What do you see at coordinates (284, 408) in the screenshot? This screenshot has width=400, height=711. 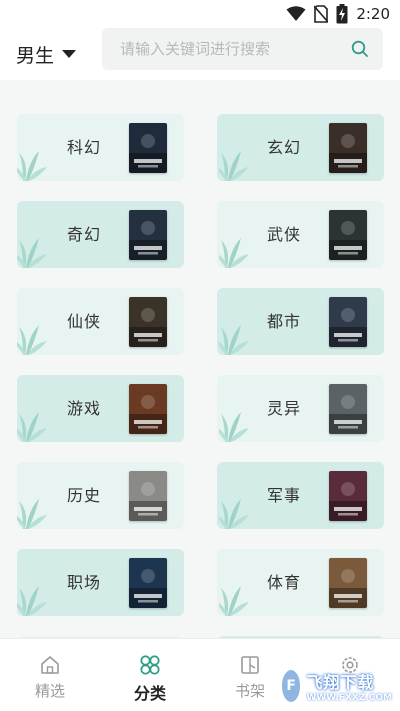 I see `category-label: 灵异` at bounding box center [284, 408].